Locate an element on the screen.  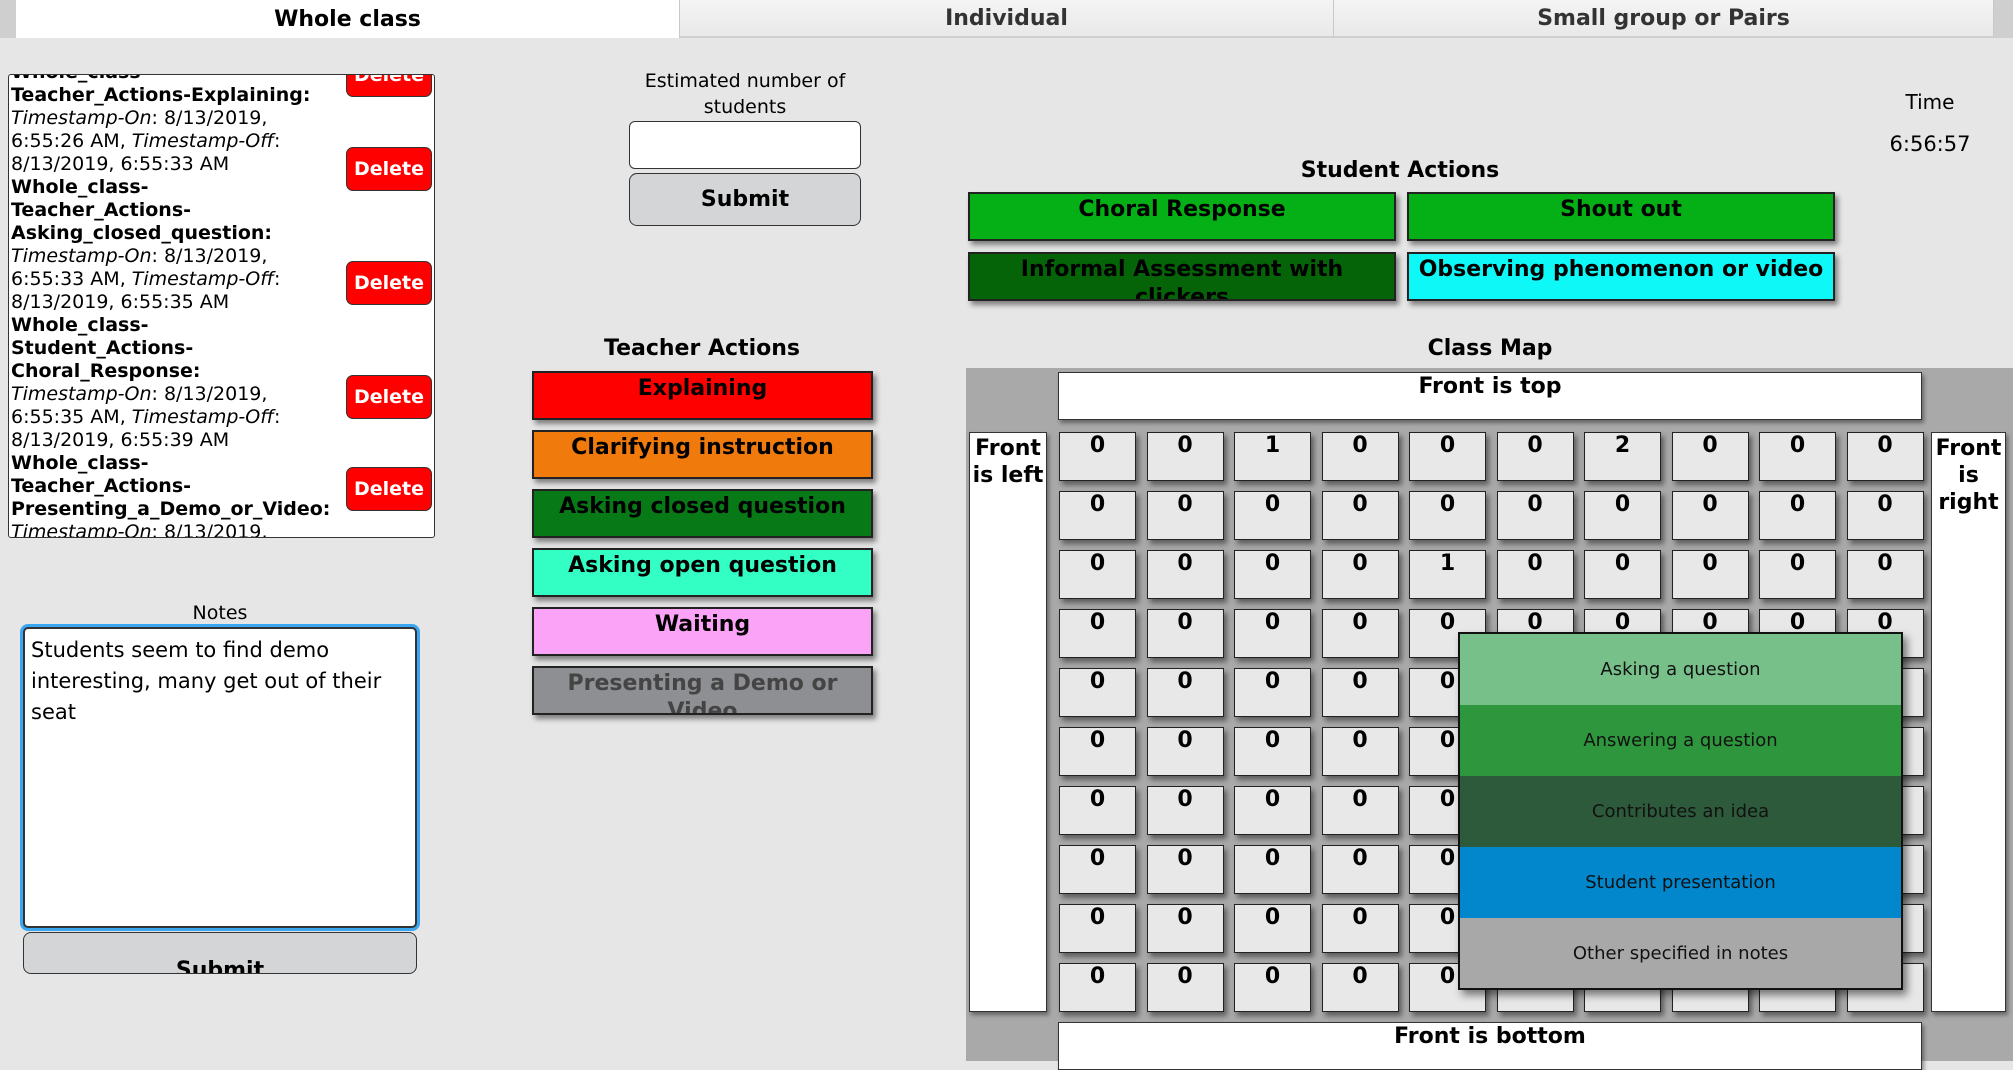
popup-menu-item: Student presentation is located at coordinates (1680, 882).